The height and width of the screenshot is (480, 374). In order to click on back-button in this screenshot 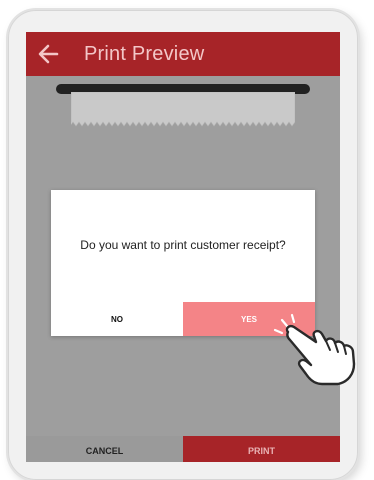, I will do `click(48, 54)`.